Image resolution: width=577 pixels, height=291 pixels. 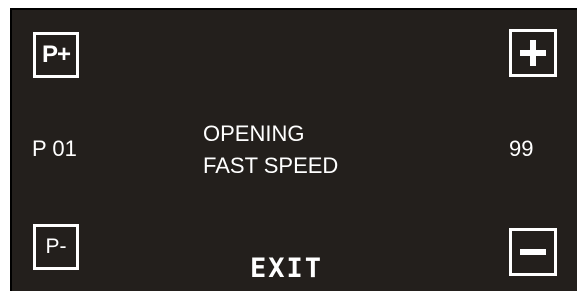 I want to click on exit-button: EXIT, so click(x=286, y=269).